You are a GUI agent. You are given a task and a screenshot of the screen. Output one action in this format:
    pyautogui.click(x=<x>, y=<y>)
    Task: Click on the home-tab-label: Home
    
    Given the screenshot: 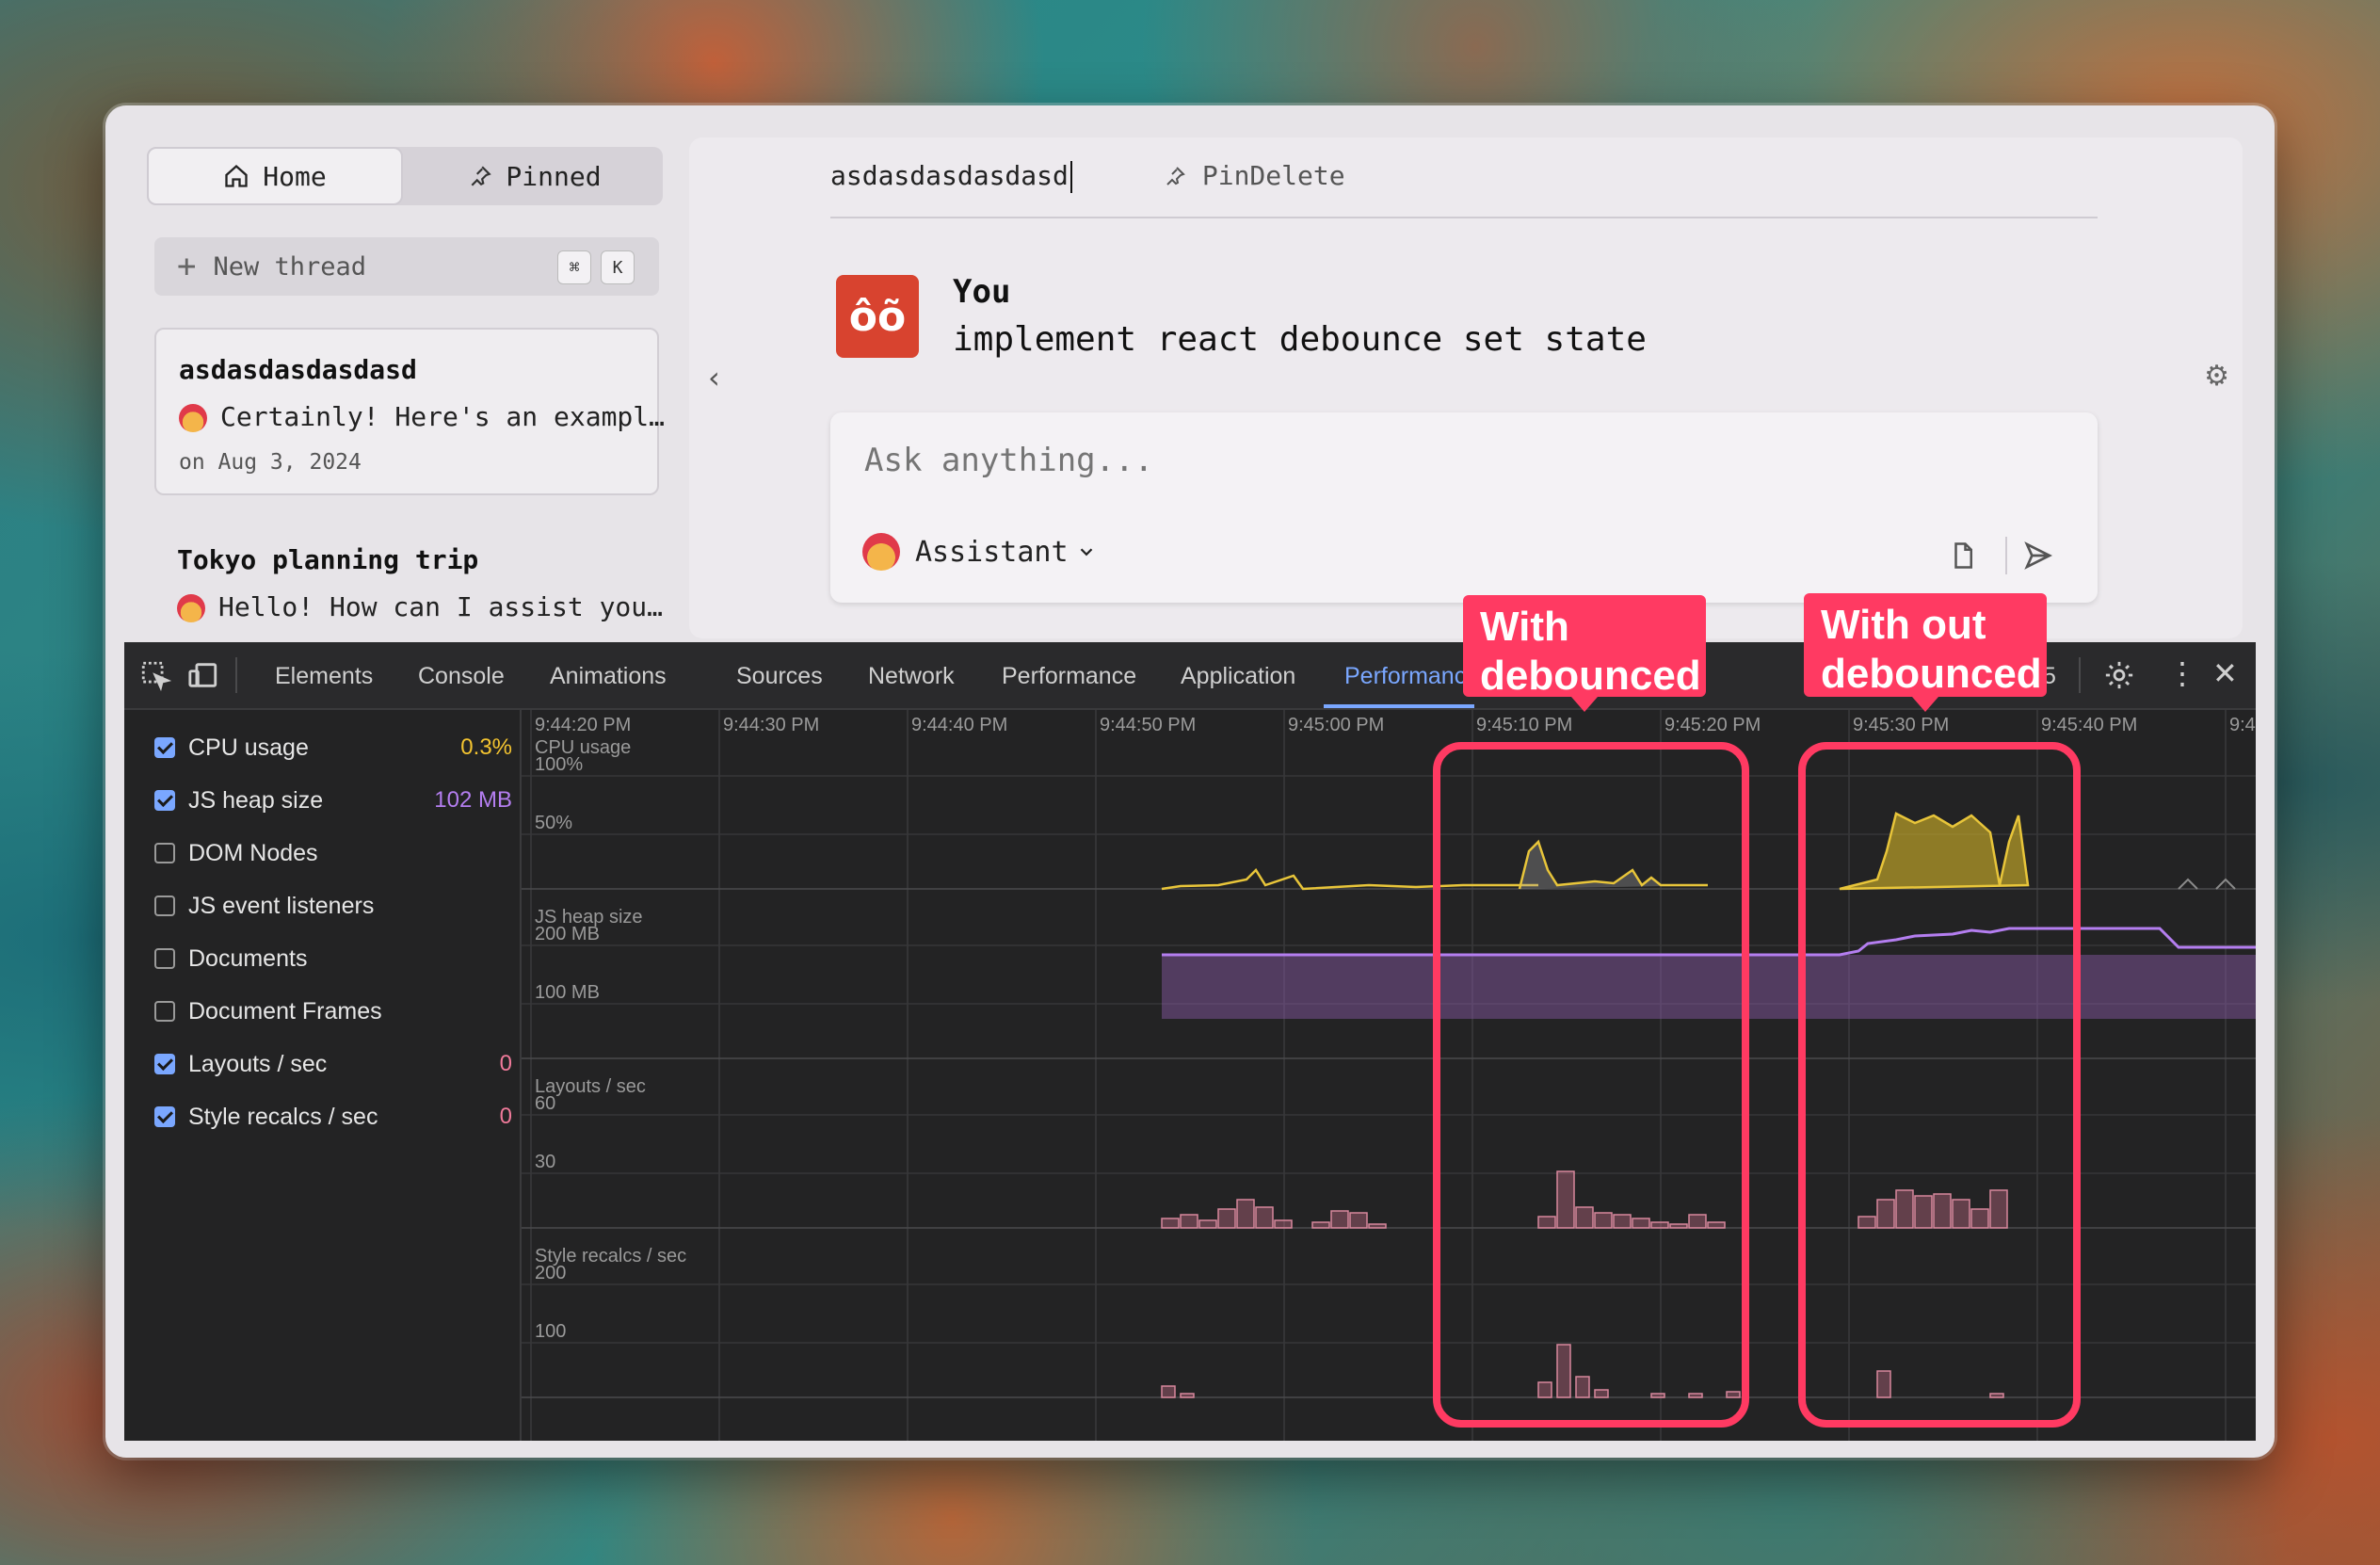 What is the action you would take?
    pyautogui.click(x=295, y=176)
    